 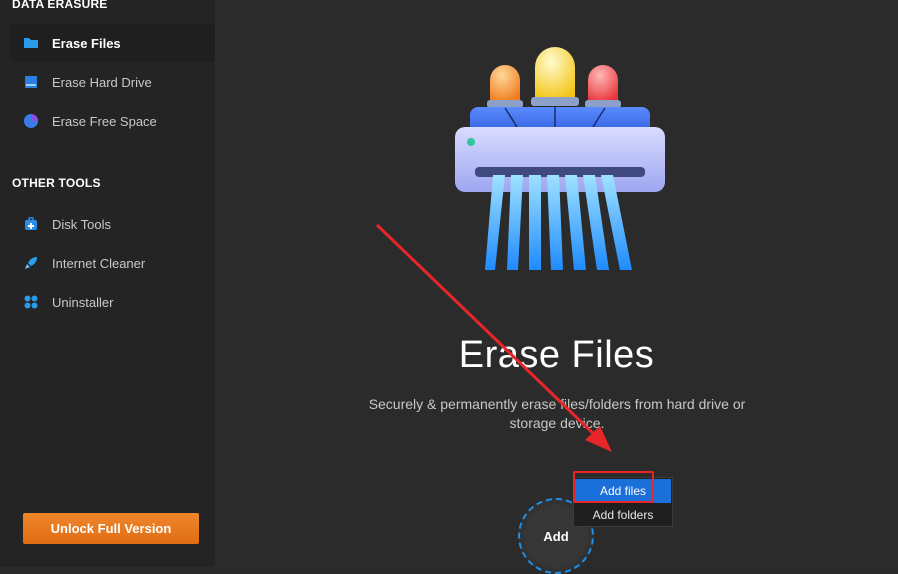 I want to click on hard-drive-icon, so click(x=31, y=82).